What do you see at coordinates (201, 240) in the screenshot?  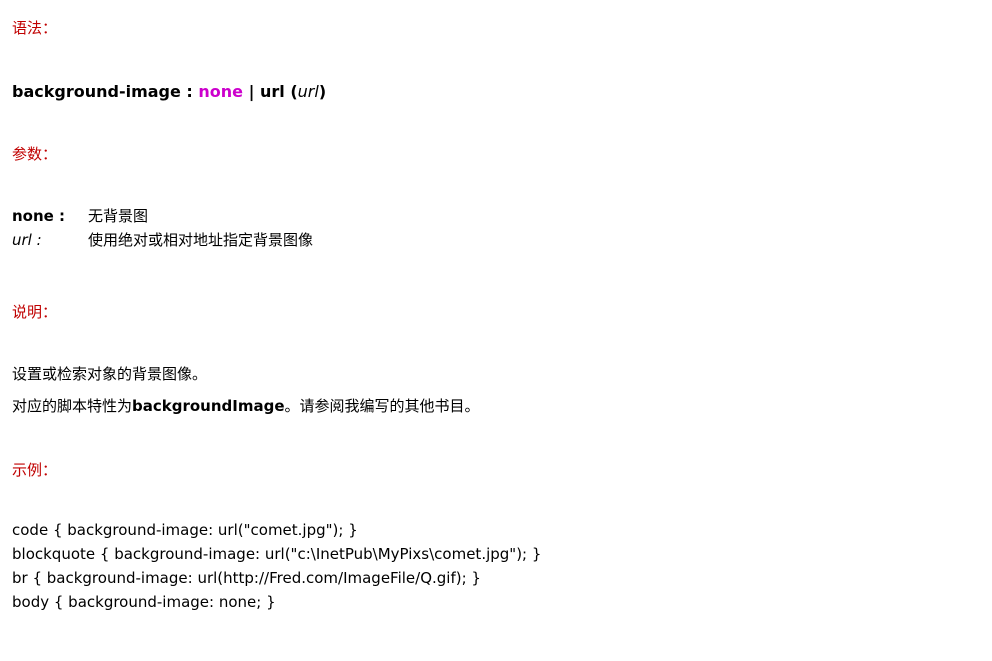 I see `param-url-desc: 使用绝对或相对地址指定背景图像` at bounding box center [201, 240].